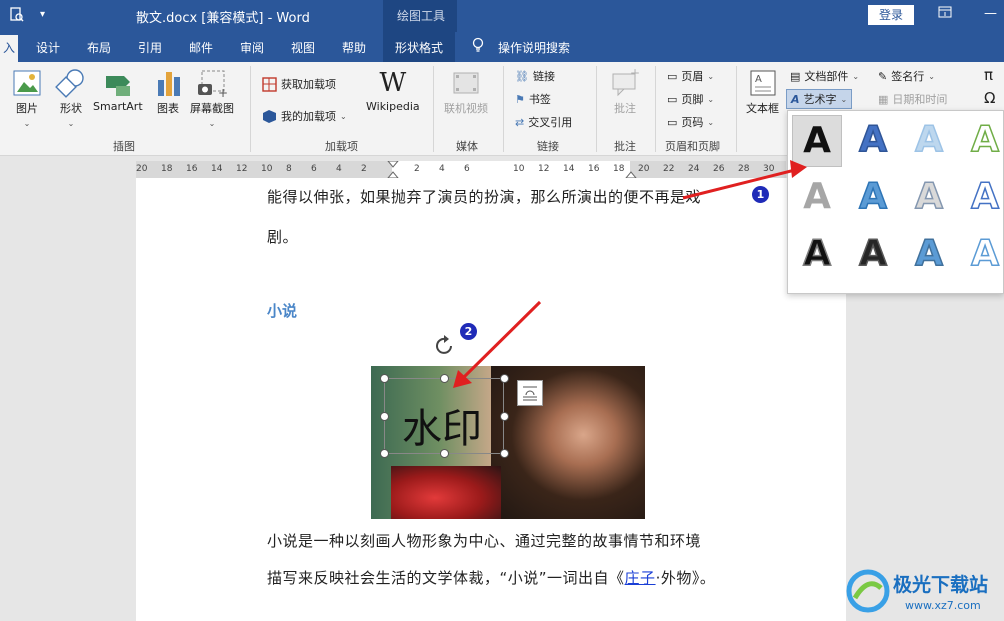 The height and width of the screenshot is (621, 1004). Describe the element at coordinates (417, 169) in the screenshot. I see `ruler-tick-label: 2` at that location.